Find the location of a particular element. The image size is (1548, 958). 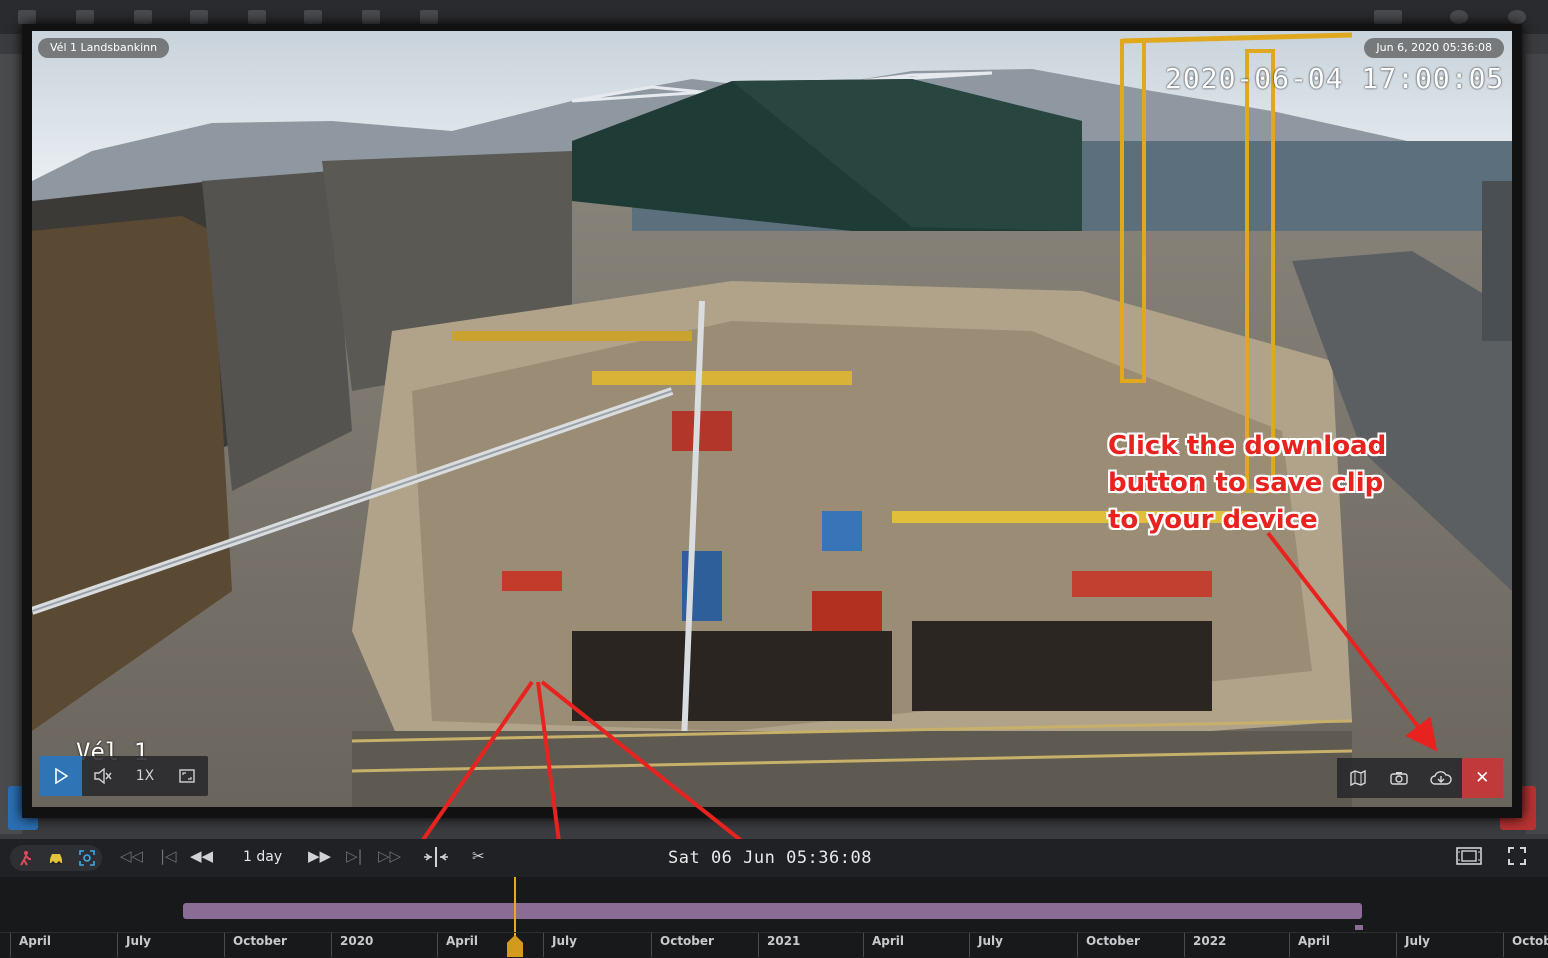

close-icon: ✕ is located at coordinates (1482, 778).